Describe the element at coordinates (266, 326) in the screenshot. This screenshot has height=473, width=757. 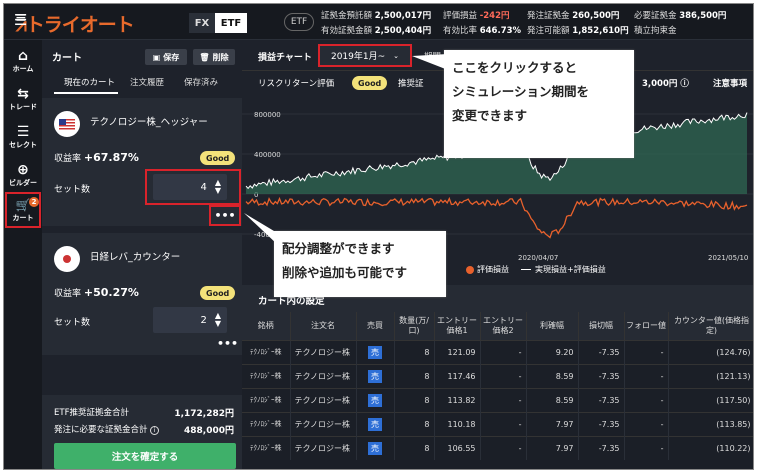
I see `column-header: 銘柄` at that location.